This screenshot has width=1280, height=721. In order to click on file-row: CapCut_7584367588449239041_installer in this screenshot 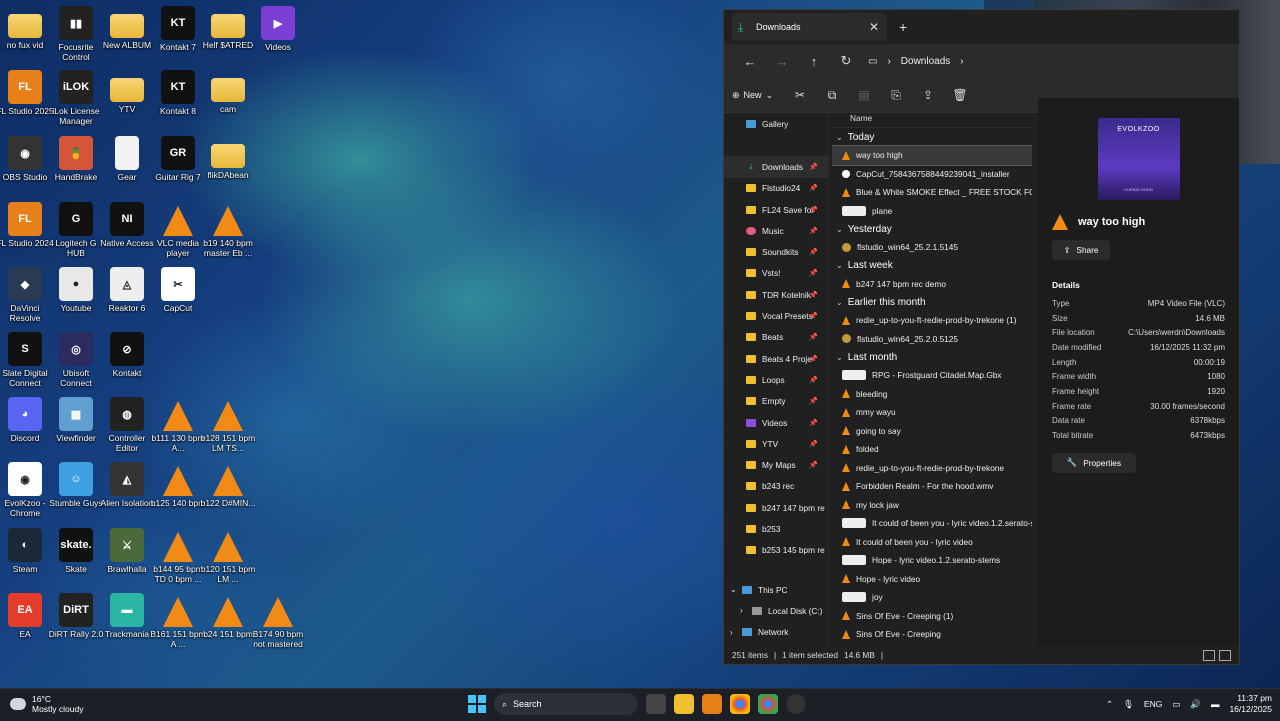, I will do `click(932, 174)`.